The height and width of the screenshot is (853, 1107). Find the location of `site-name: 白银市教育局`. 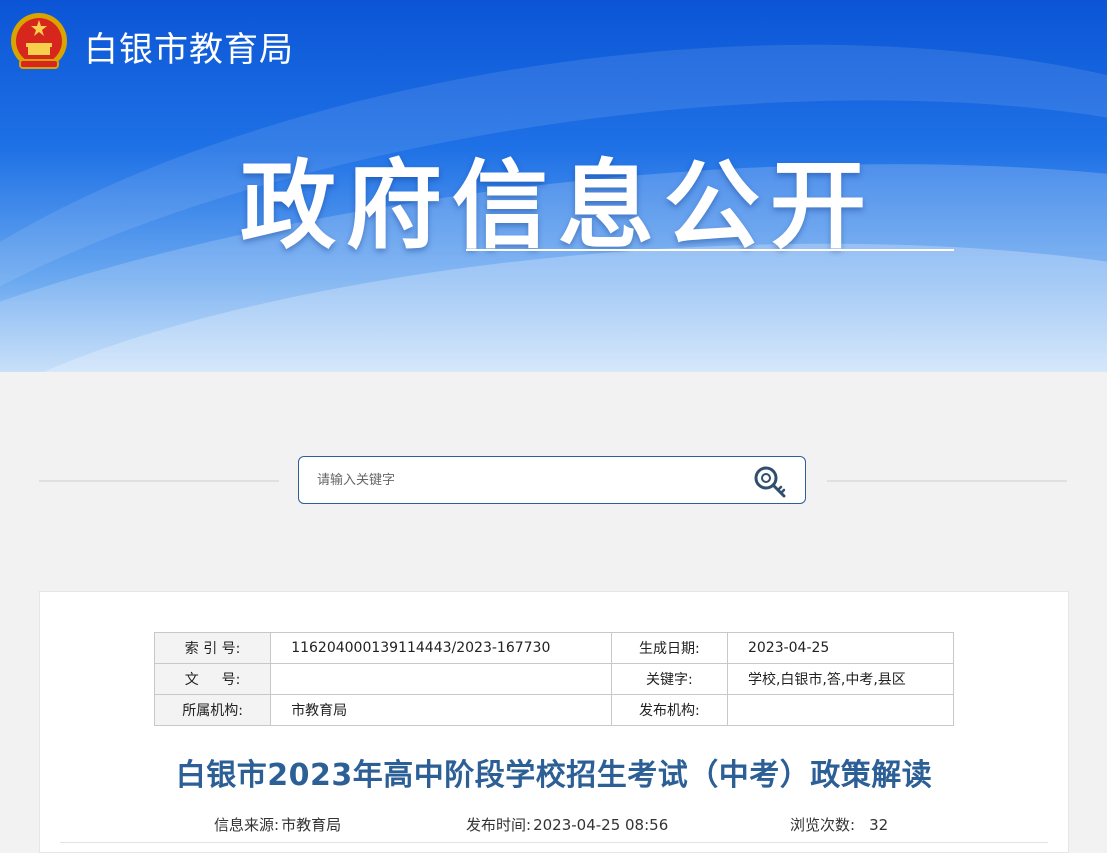

site-name: 白银市教育局 is located at coordinates (189, 46).